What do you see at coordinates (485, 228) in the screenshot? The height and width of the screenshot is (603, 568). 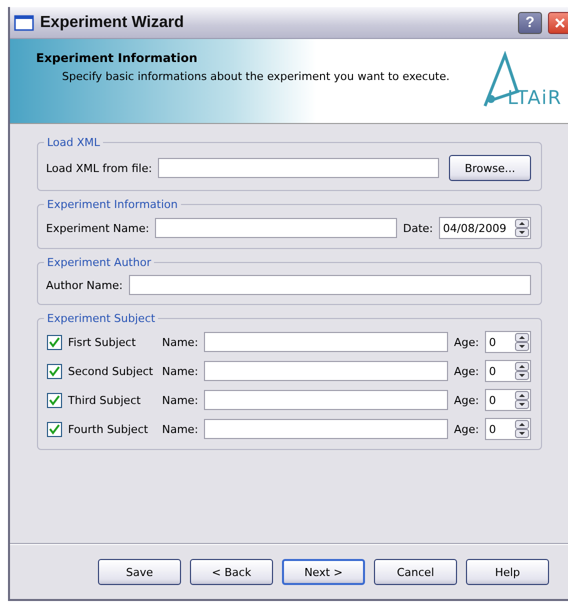 I see `date-spinner: 04/08/2009` at bounding box center [485, 228].